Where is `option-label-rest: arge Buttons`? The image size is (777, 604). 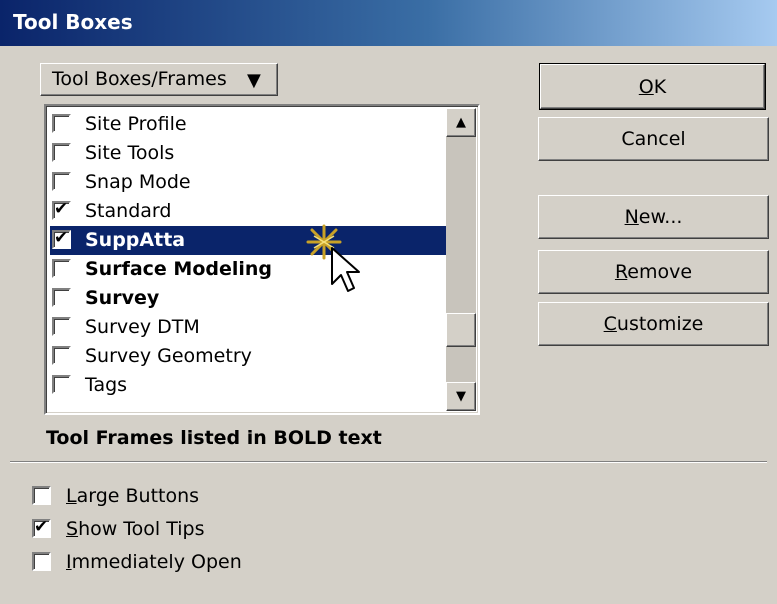
option-label-rest: arge Buttons is located at coordinates (138, 496).